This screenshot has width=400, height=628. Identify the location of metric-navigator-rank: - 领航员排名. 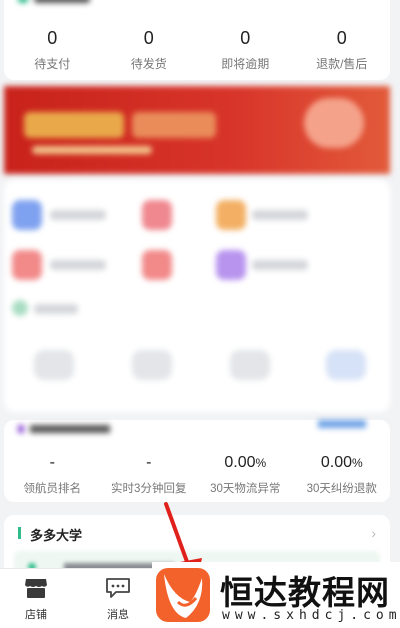
(52, 475).